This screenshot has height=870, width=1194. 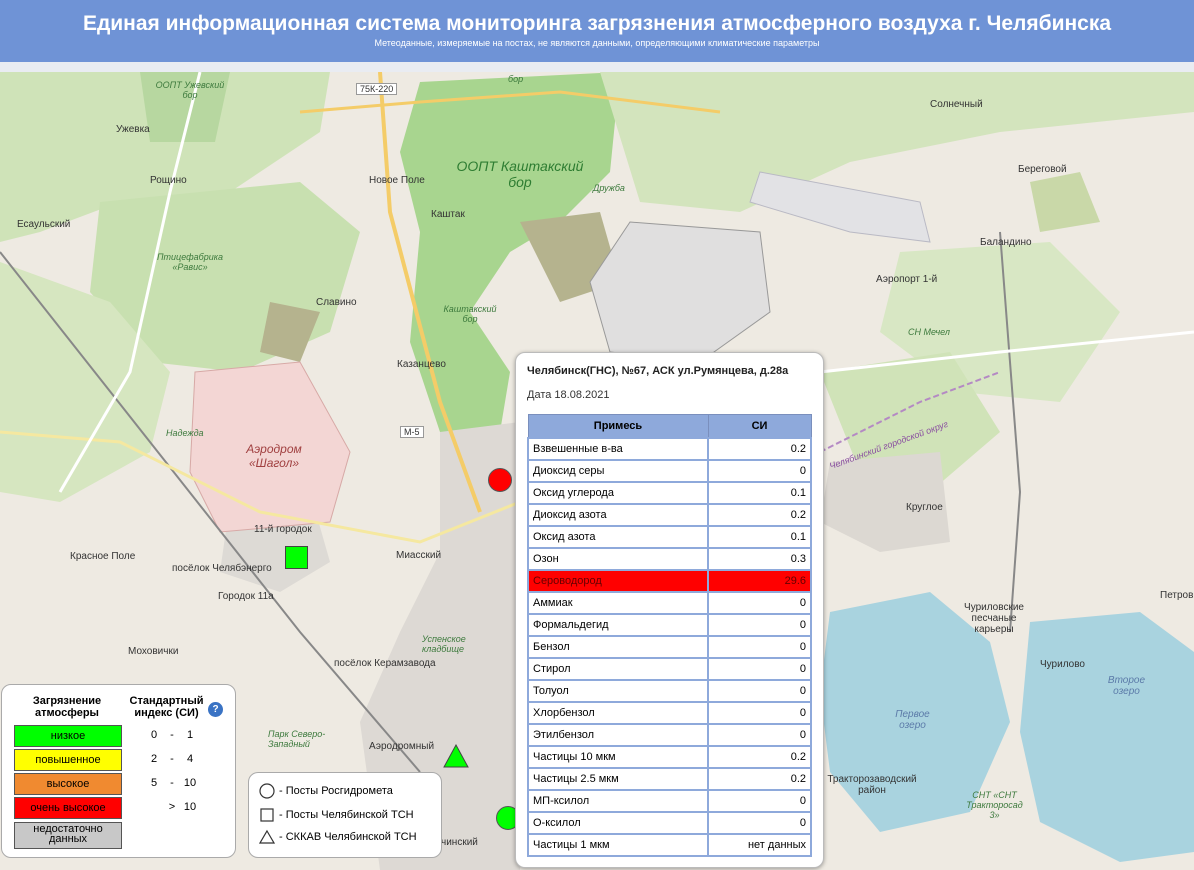 I want to click on pollutant-si-value: нет данных, so click(x=759, y=845).